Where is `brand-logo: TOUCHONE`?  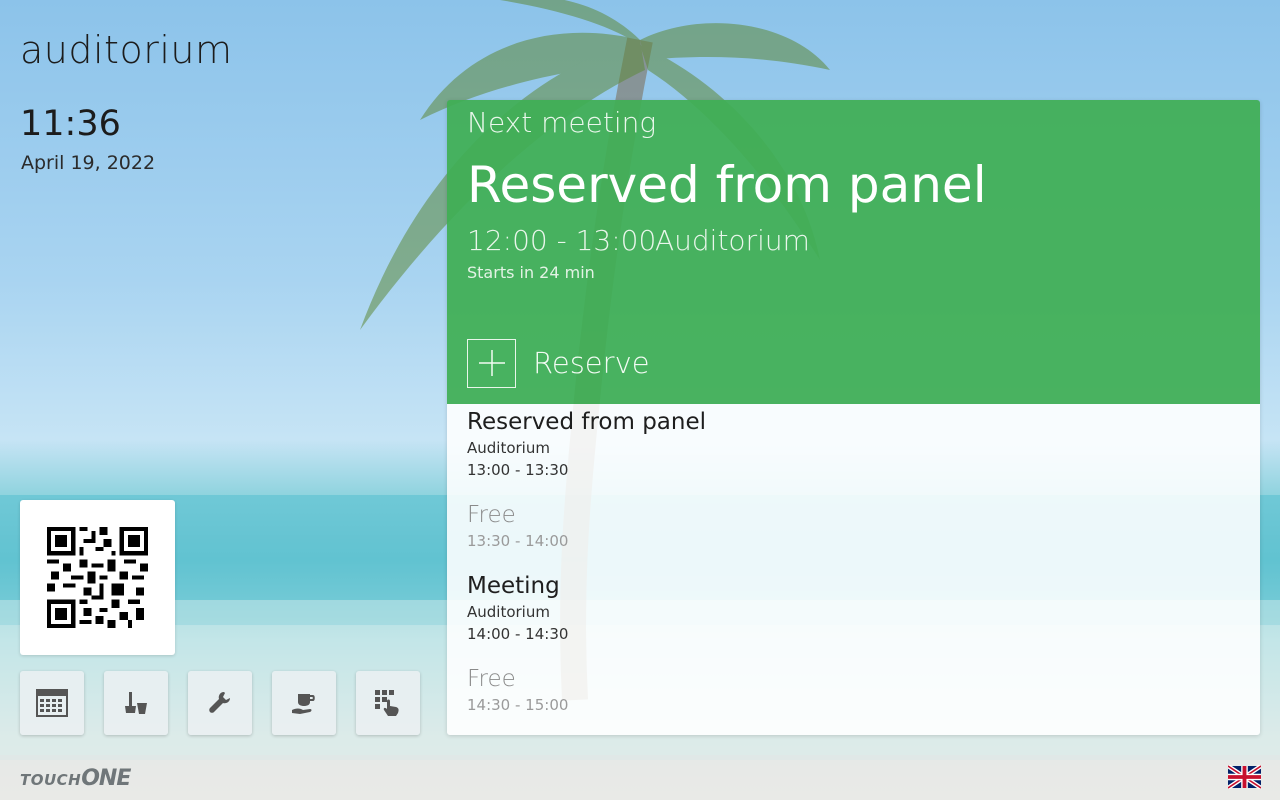
brand-logo: TOUCHONE is located at coordinates (75, 778).